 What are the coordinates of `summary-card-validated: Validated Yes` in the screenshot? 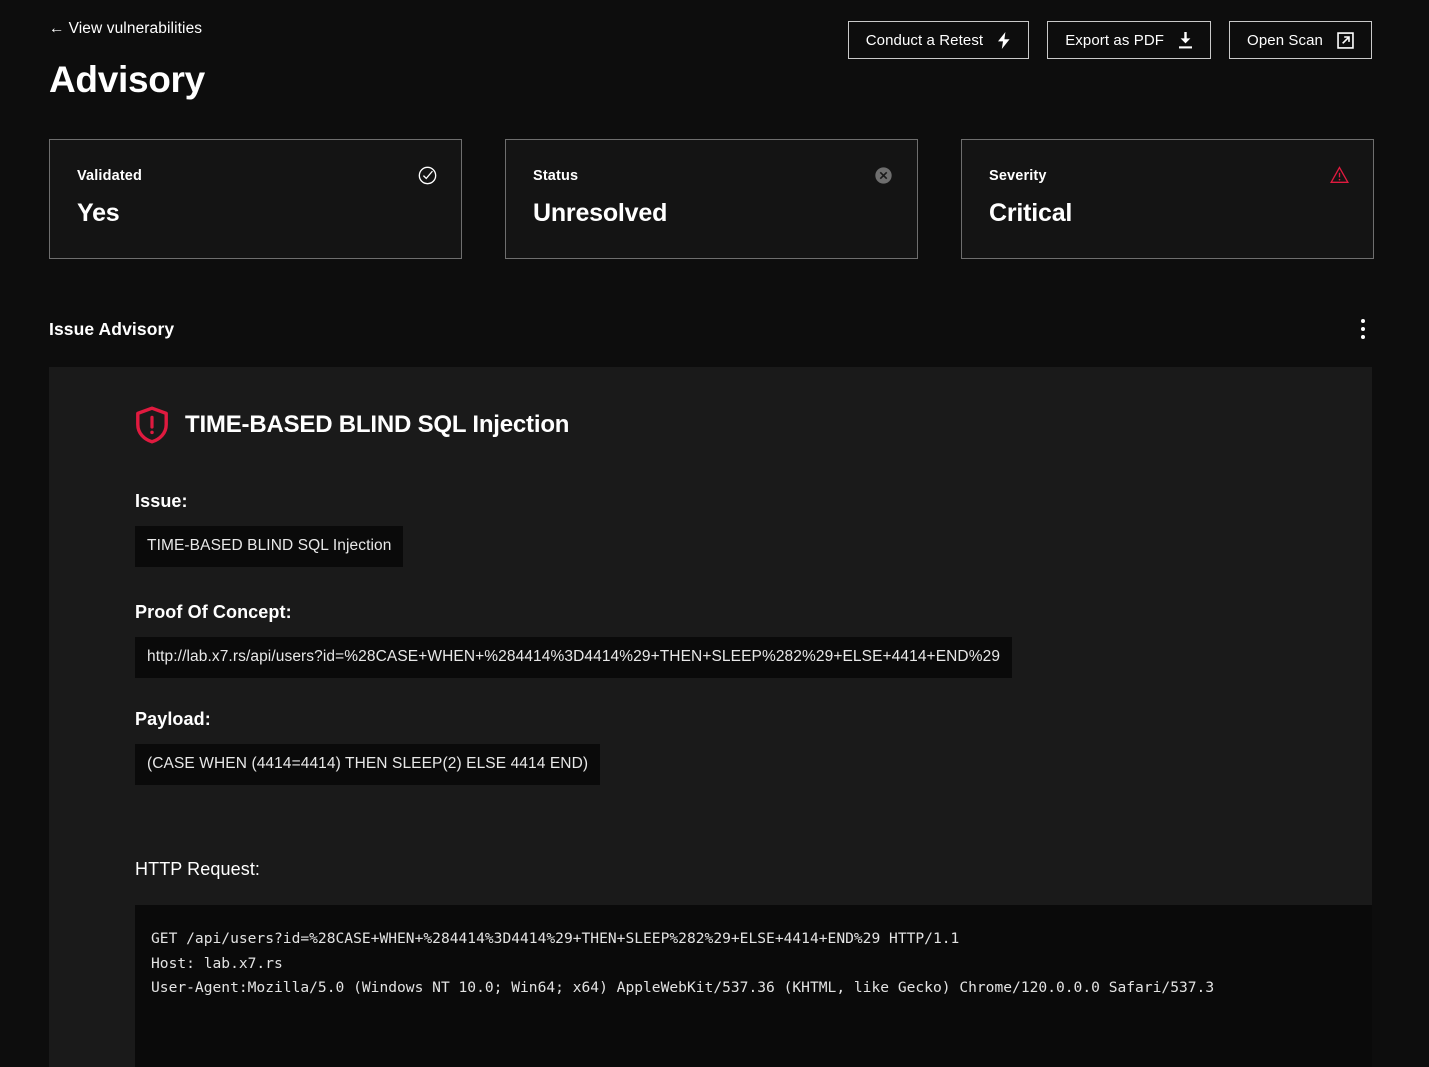 It's located at (255, 199).